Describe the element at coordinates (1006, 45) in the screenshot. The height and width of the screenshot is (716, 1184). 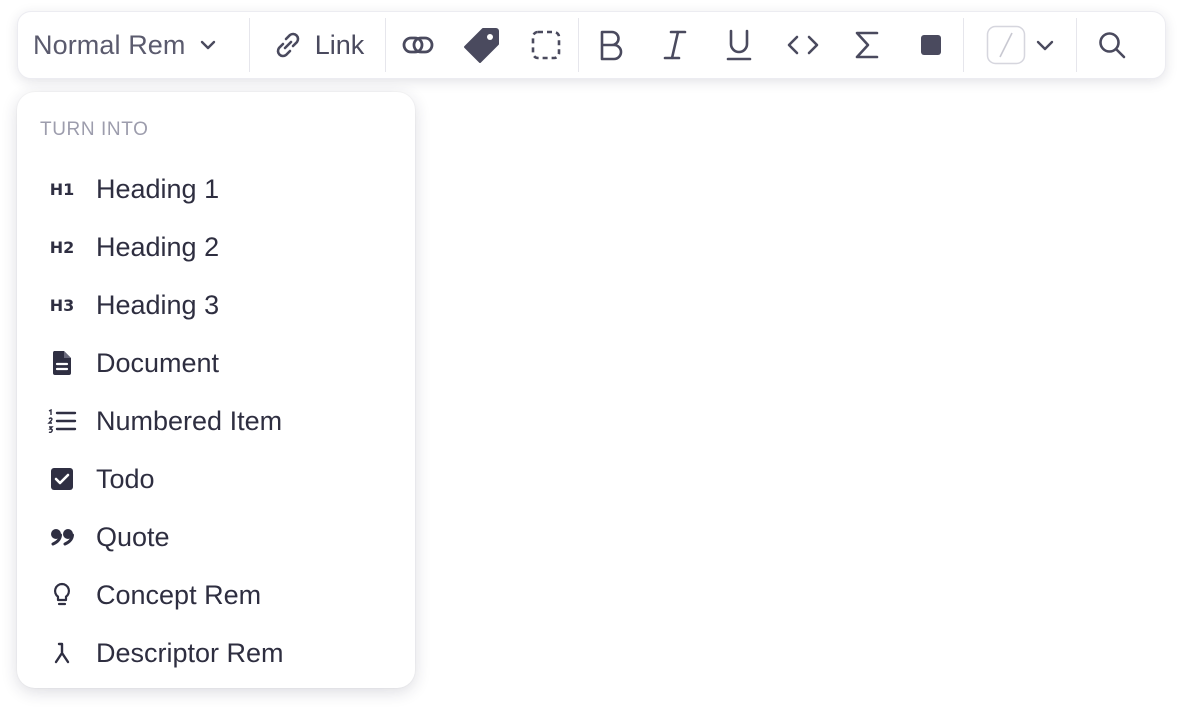
I see `color-swatch-icon` at that location.